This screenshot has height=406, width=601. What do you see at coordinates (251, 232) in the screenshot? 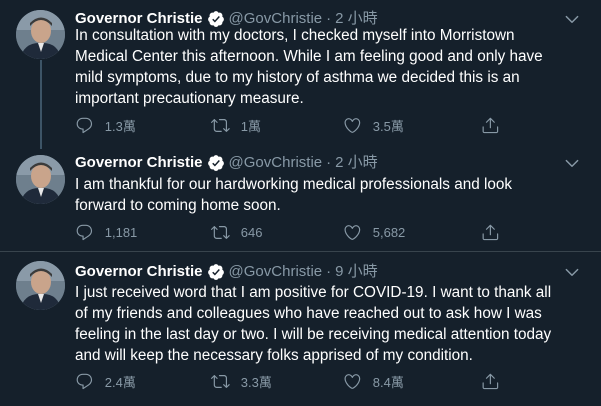
I see `retweet-count: 646` at bounding box center [251, 232].